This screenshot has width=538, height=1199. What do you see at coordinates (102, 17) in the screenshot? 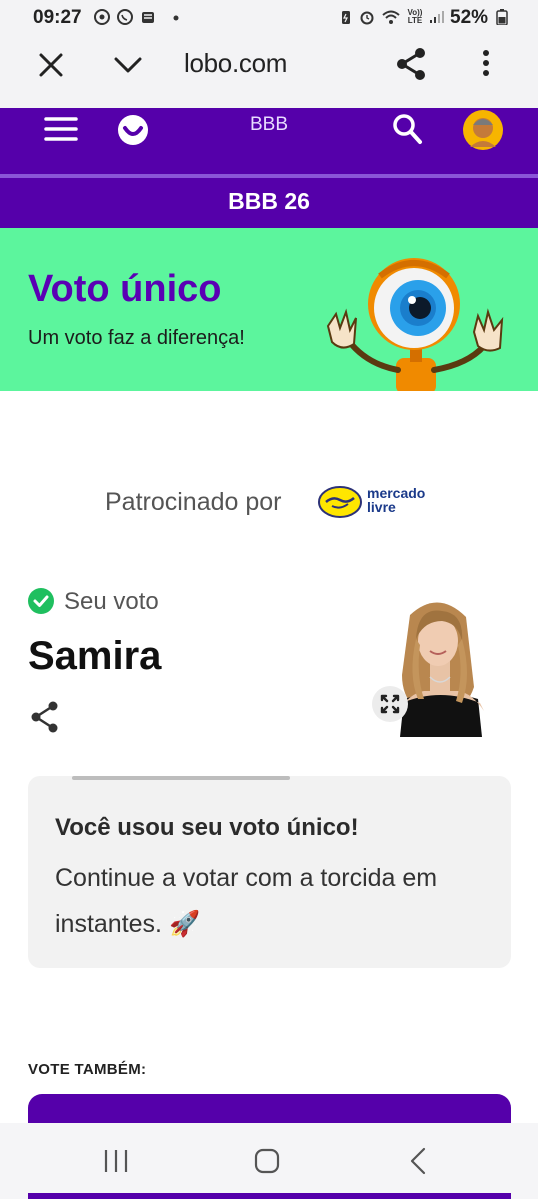
I see `chrome-icon` at bounding box center [102, 17].